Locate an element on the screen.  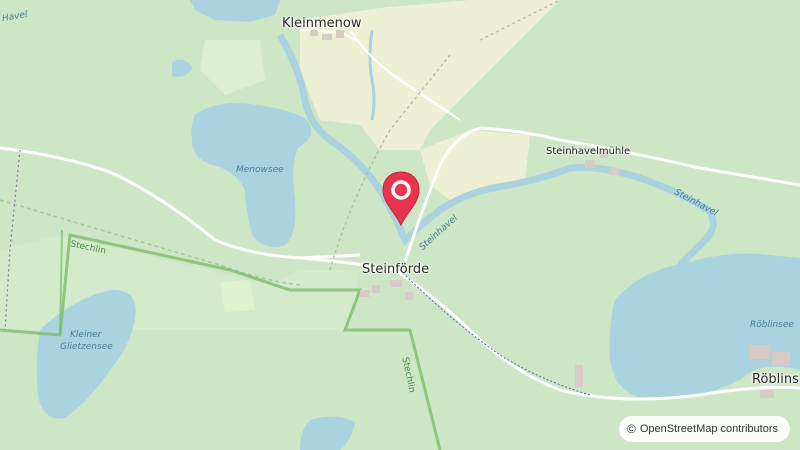
place-label-steinhavelmuhle: Steinhavelmühle is located at coordinates (588, 151).